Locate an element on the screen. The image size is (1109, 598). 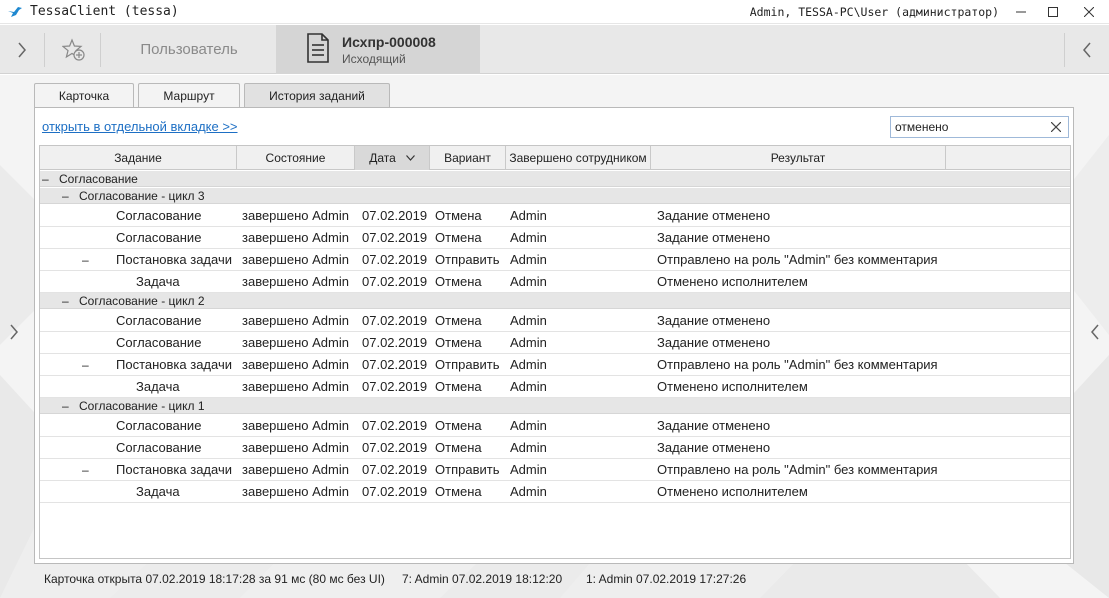
group-row-cycle: – Согласование - цикл 2 is located at coordinates (555, 301).